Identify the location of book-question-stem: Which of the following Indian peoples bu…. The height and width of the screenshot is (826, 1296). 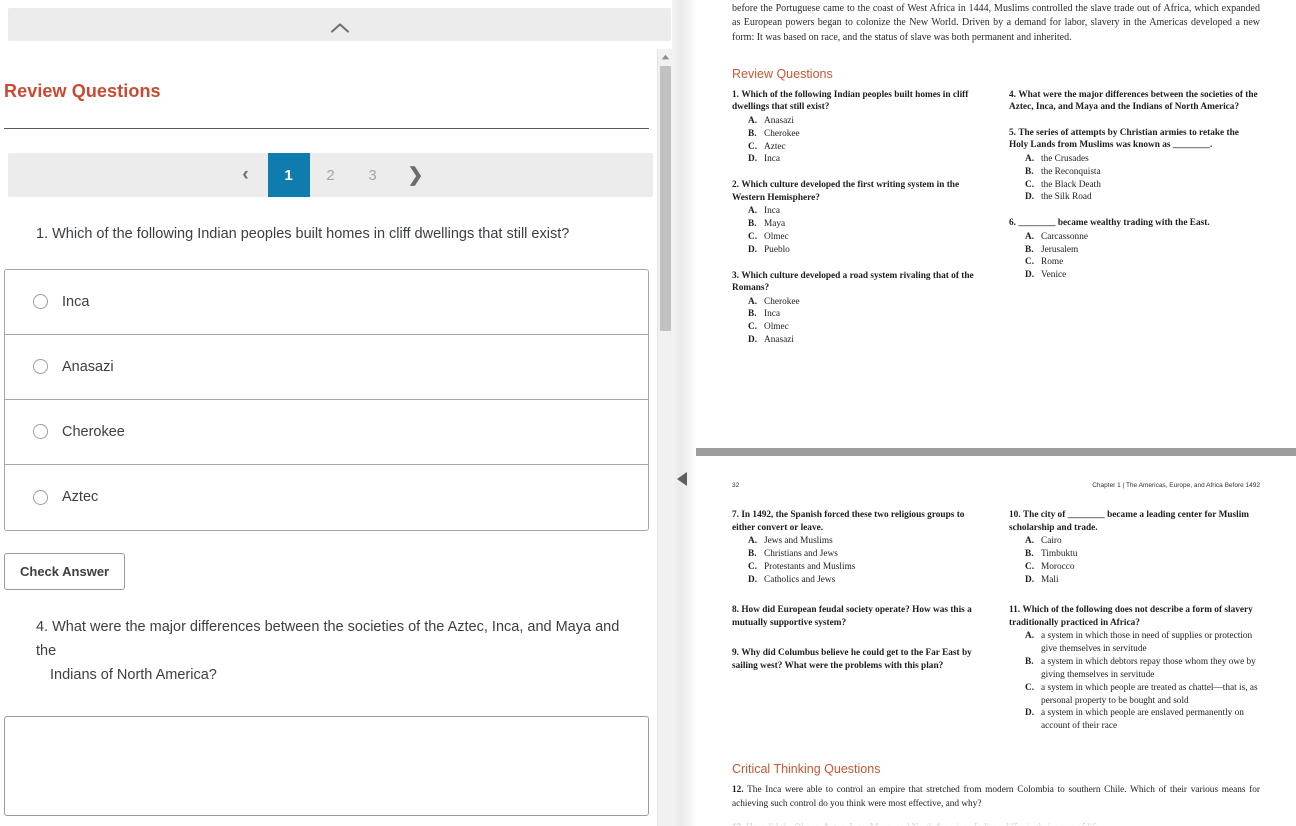
(850, 101).